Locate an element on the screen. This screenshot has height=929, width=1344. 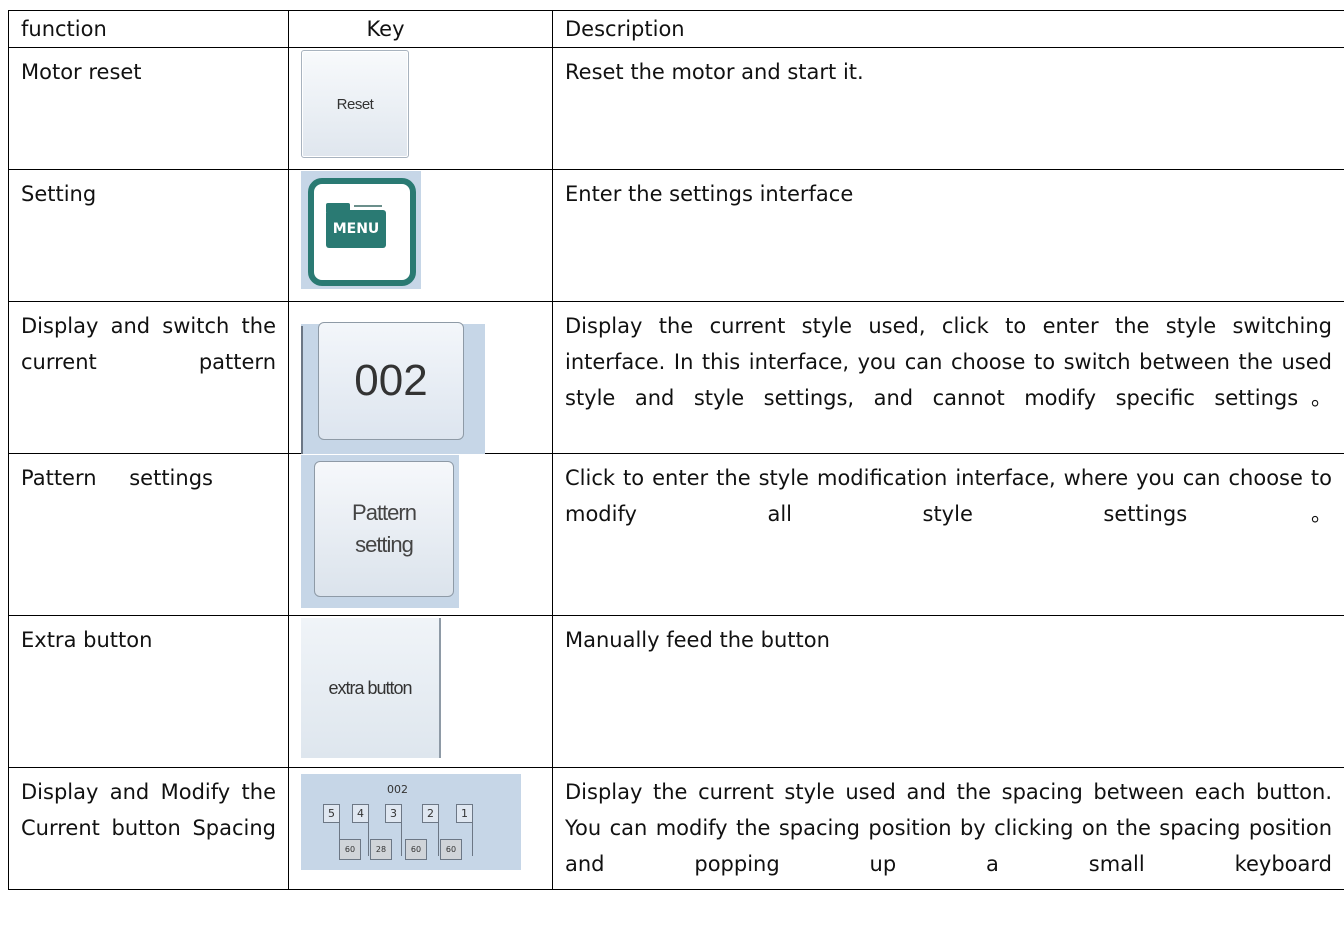
key-edge is located at coordinates (302, 390).